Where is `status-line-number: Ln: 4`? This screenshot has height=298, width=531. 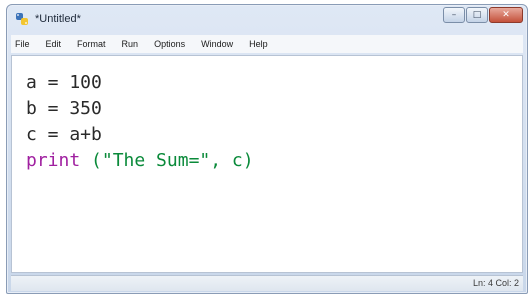
status-line-number: Ln: 4 is located at coordinates (482, 283).